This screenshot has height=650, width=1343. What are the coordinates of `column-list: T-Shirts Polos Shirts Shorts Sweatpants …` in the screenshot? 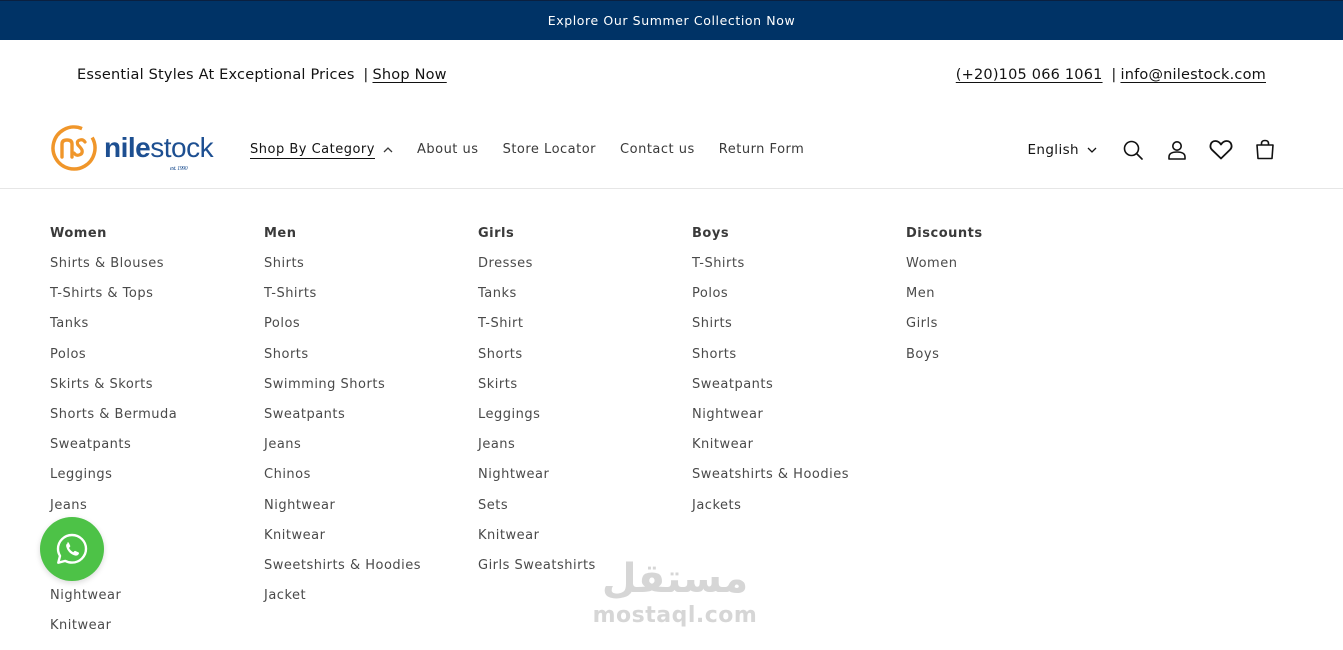 It's located at (770, 392).